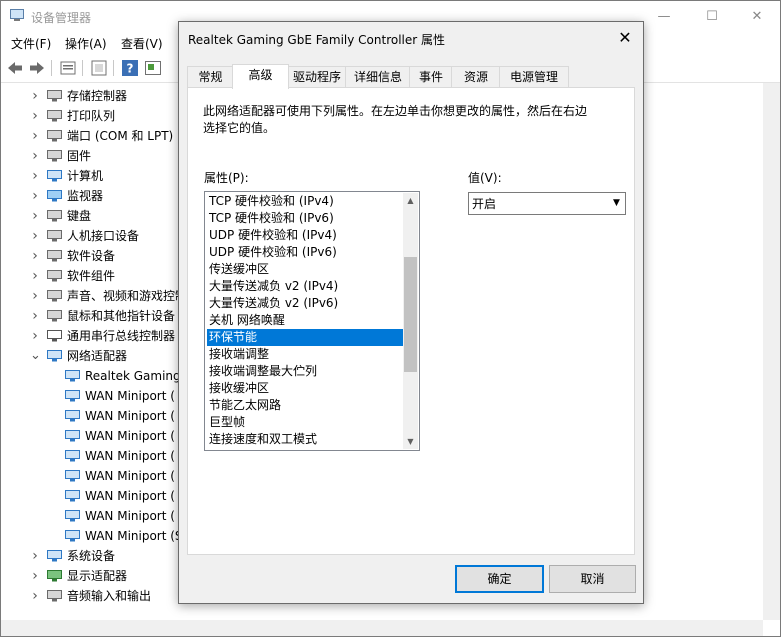  Describe the element at coordinates (130, 476) in the screenshot. I see `tree-item-label: WAN Miniport (` at that location.